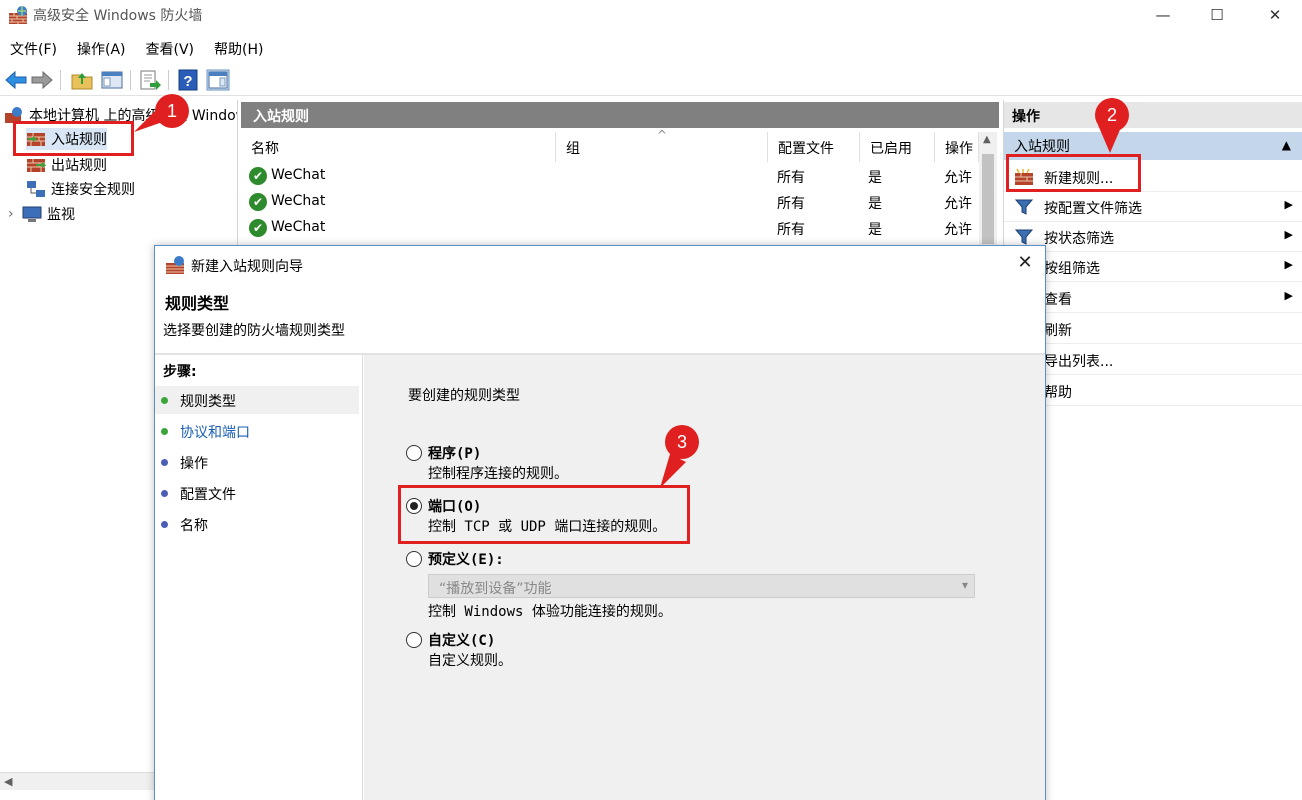 This screenshot has height=800, width=1302. What do you see at coordinates (80, 189) in the screenshot?
I see `tree-item-connection-security-rules: 连接安全规则` at bounding box center [80, 189].